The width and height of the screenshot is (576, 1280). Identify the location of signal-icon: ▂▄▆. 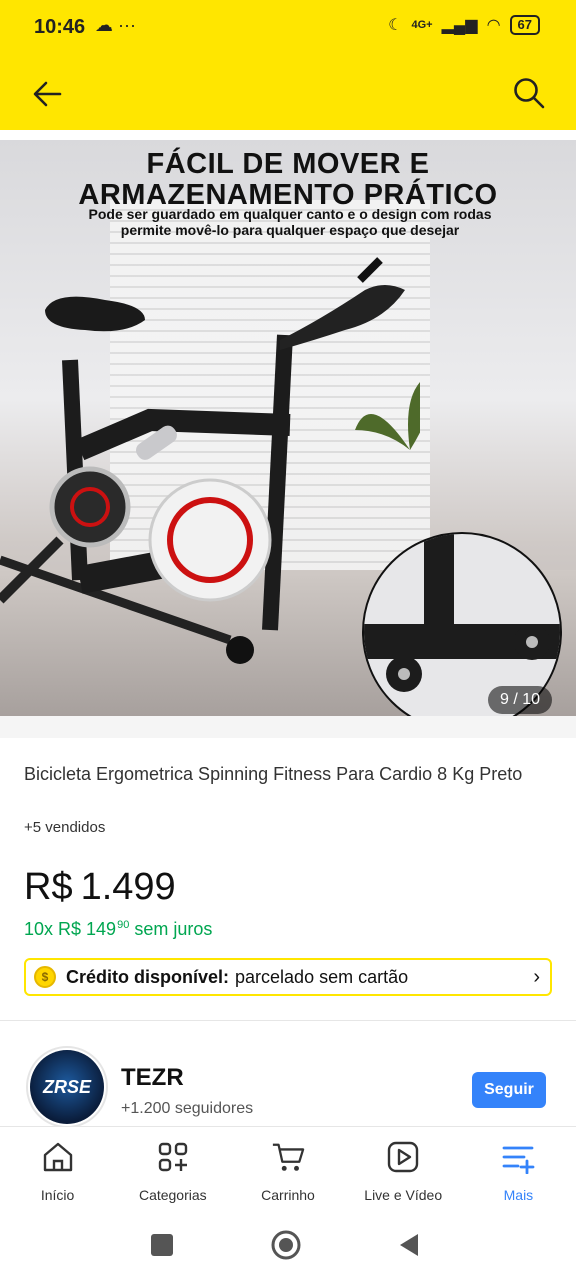
(459, 25).